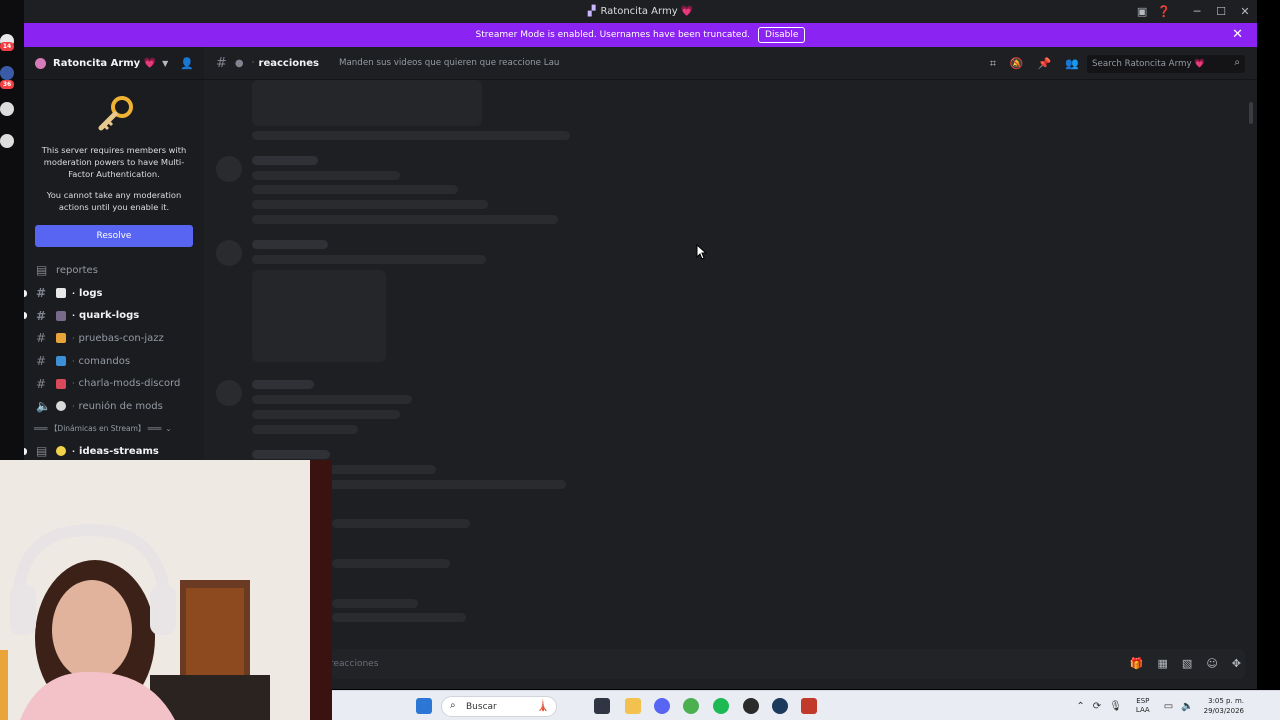 This screenshot has height=720, width=1280. I want to click on sticker-icon: ▧, so click(1187, 663).